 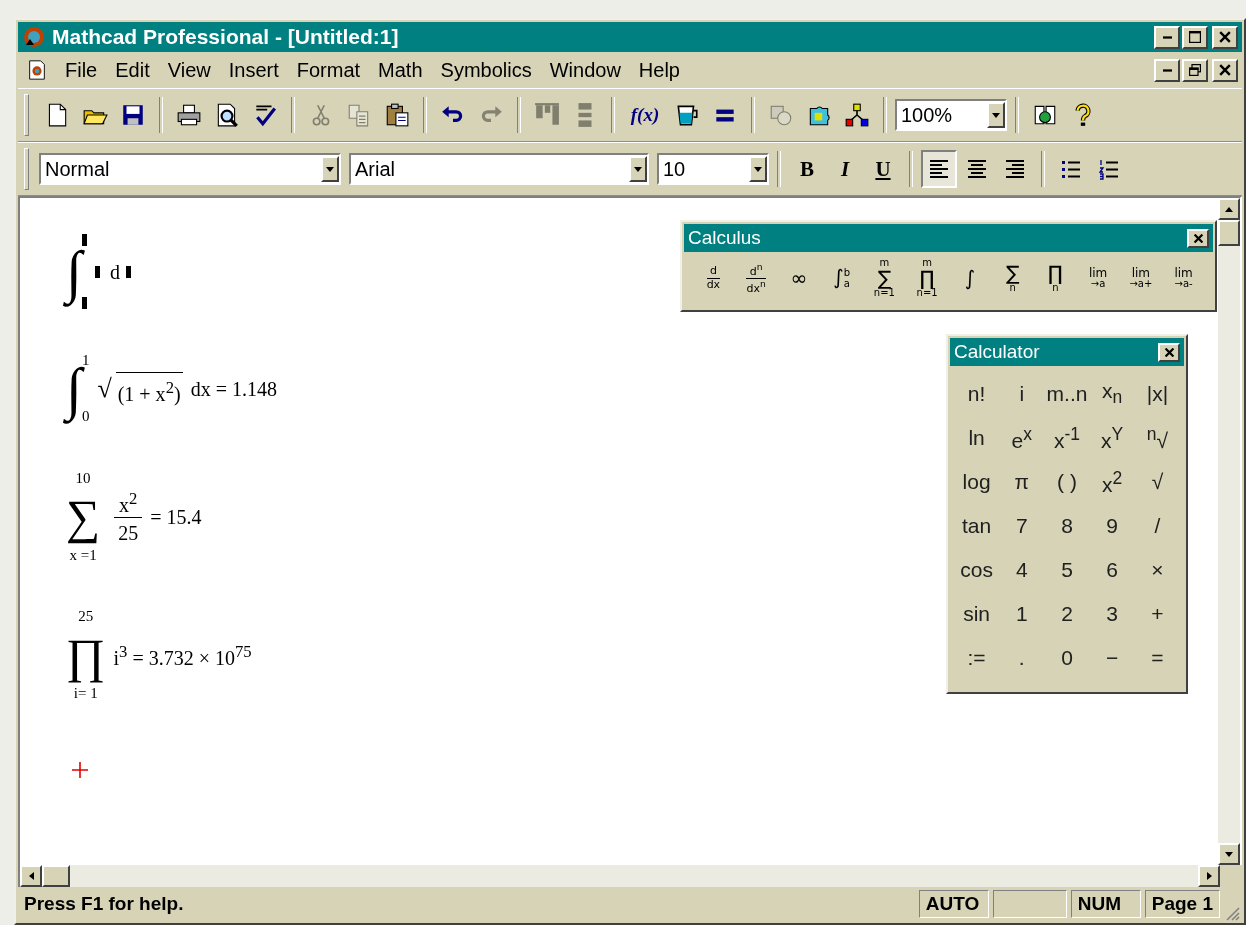 I want to click on calculator-key: √, so click(x=1157, y=482).